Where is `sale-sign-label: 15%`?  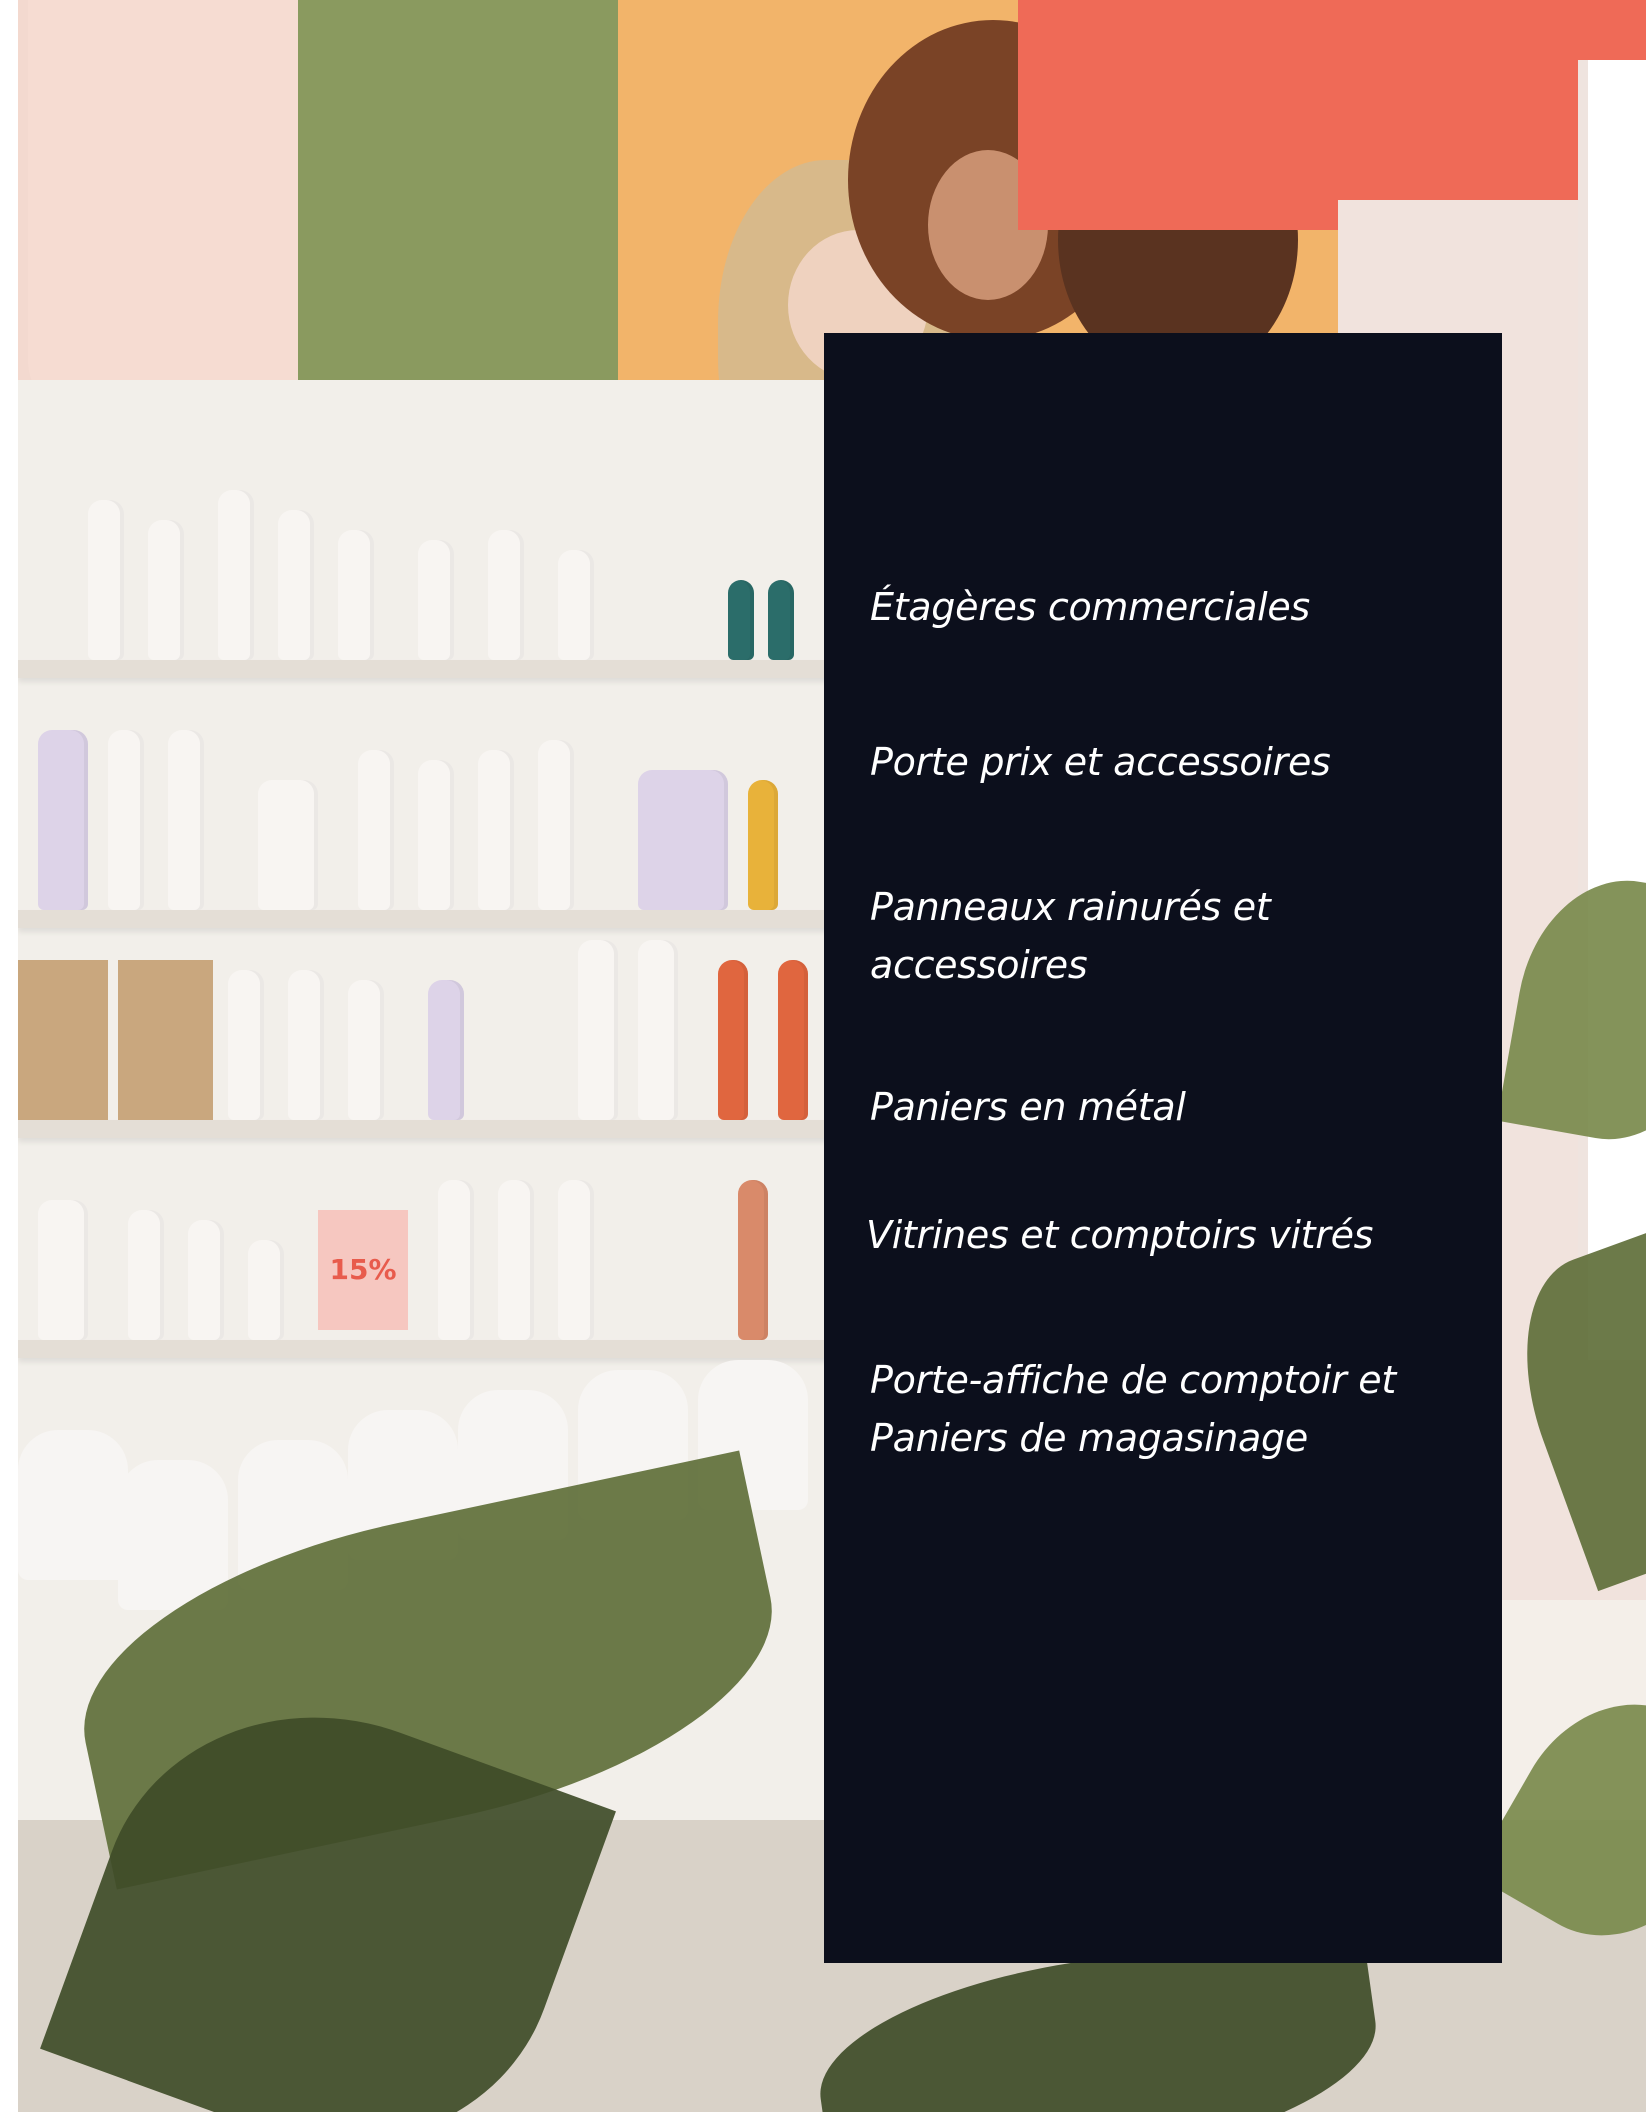
sale-sign-label: 15% is located at coordinates (363, 1269).